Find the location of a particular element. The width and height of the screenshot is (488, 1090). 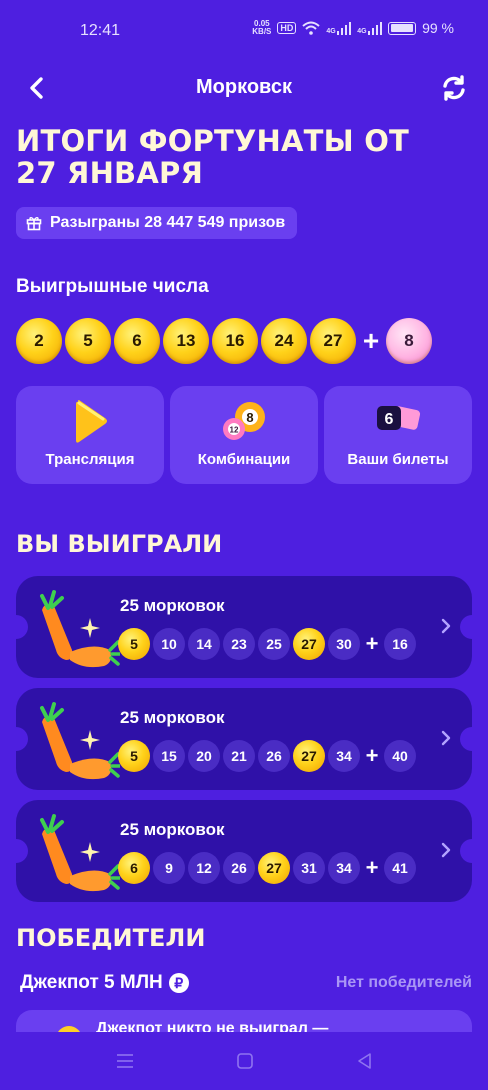

ticket-ball: 23 is located at coordinates (239, 644).